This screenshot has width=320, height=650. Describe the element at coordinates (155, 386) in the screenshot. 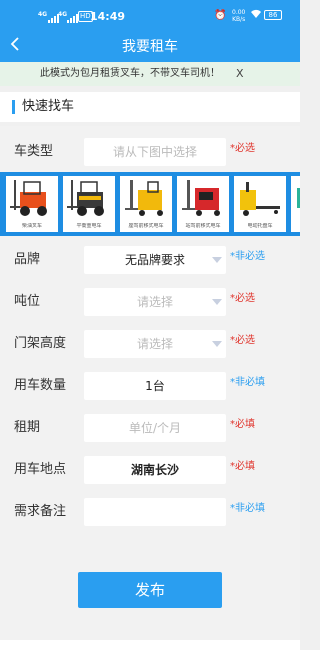

I see `quantity-input: 1台` at that location.